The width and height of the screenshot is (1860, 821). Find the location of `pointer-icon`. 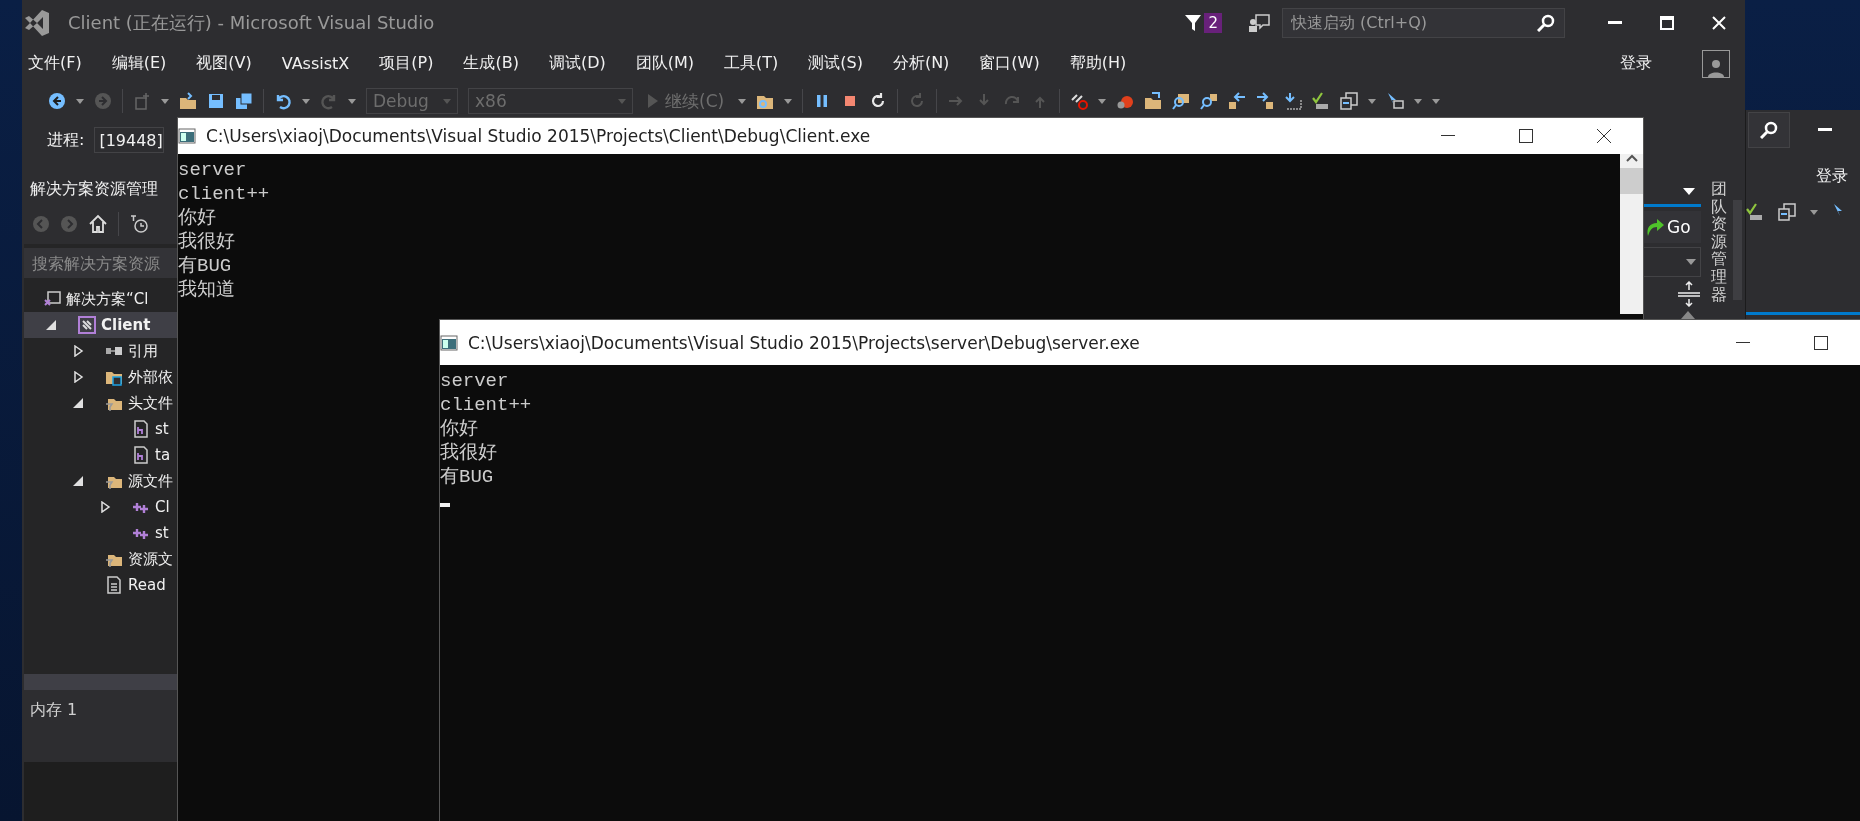

pointer-icon is located at coordinates (1395, 101).